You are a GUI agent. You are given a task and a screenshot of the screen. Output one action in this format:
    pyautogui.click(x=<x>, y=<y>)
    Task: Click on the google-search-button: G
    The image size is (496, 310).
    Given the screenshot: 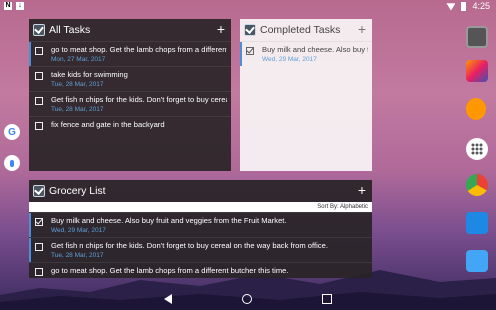 What is the action you would take?
    pyautogui.click(x=12, y=132)
    